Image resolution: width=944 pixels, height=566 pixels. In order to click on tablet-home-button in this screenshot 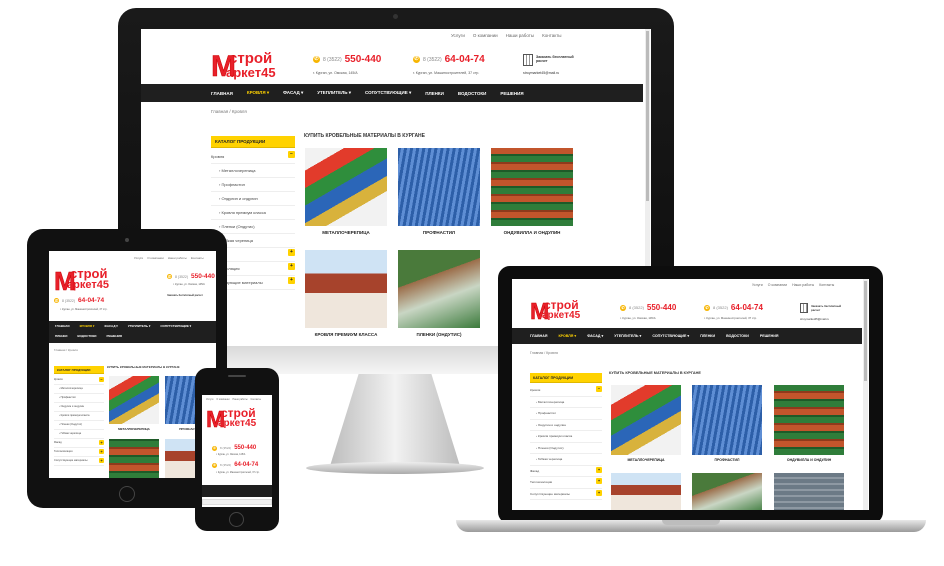, I will do `click(127, 494)`.